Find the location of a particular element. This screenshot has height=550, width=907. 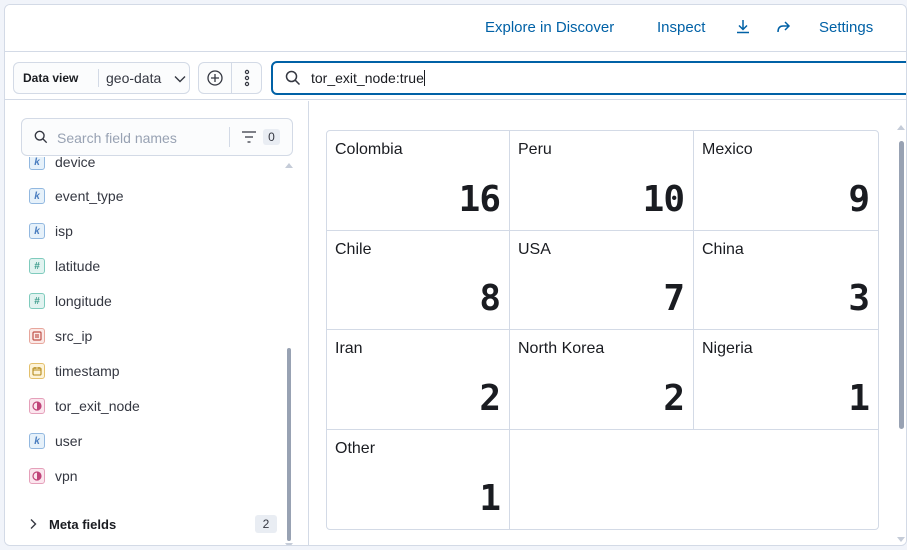

field-name: user is located at coordinates (69, 441).